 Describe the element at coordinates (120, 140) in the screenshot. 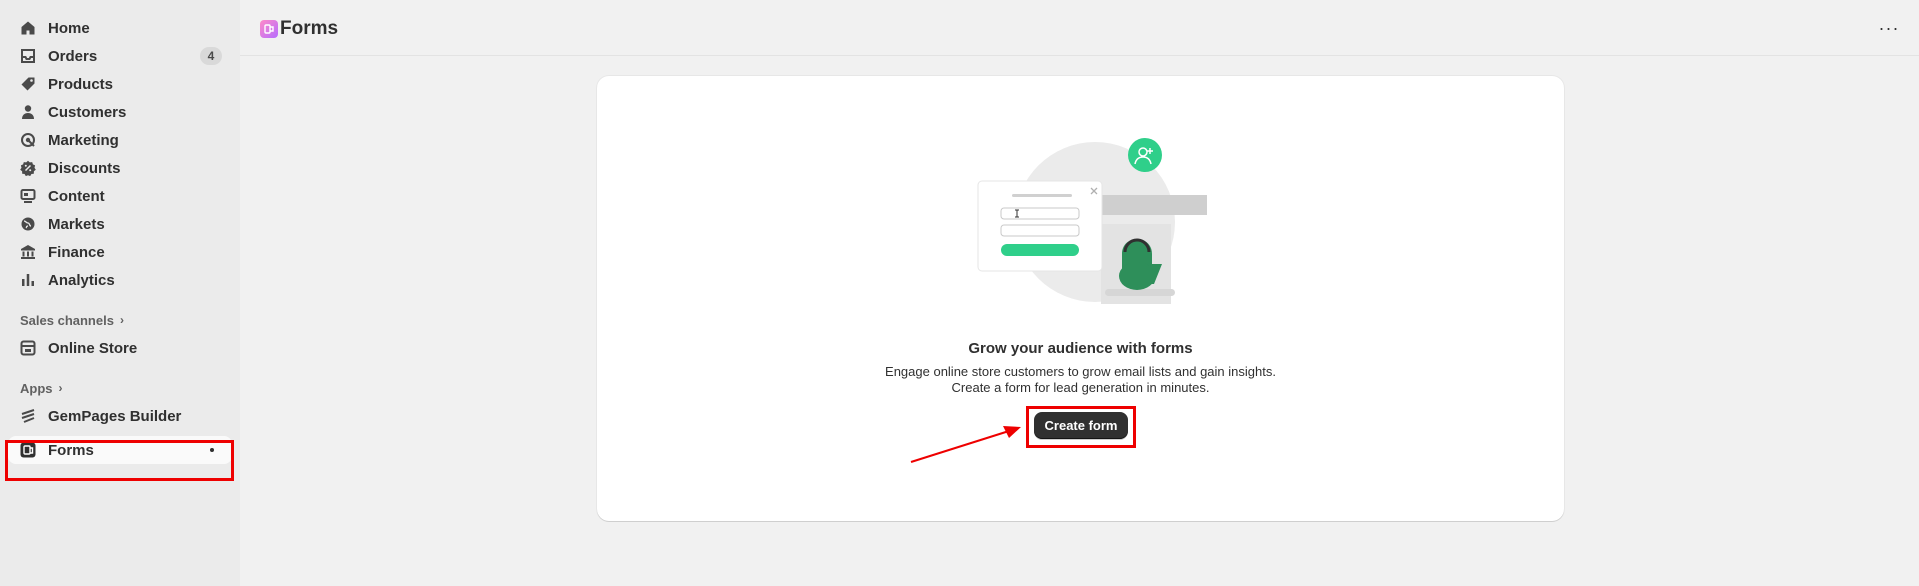

I see `sidebar-item-marketing: Marketing` at that location.